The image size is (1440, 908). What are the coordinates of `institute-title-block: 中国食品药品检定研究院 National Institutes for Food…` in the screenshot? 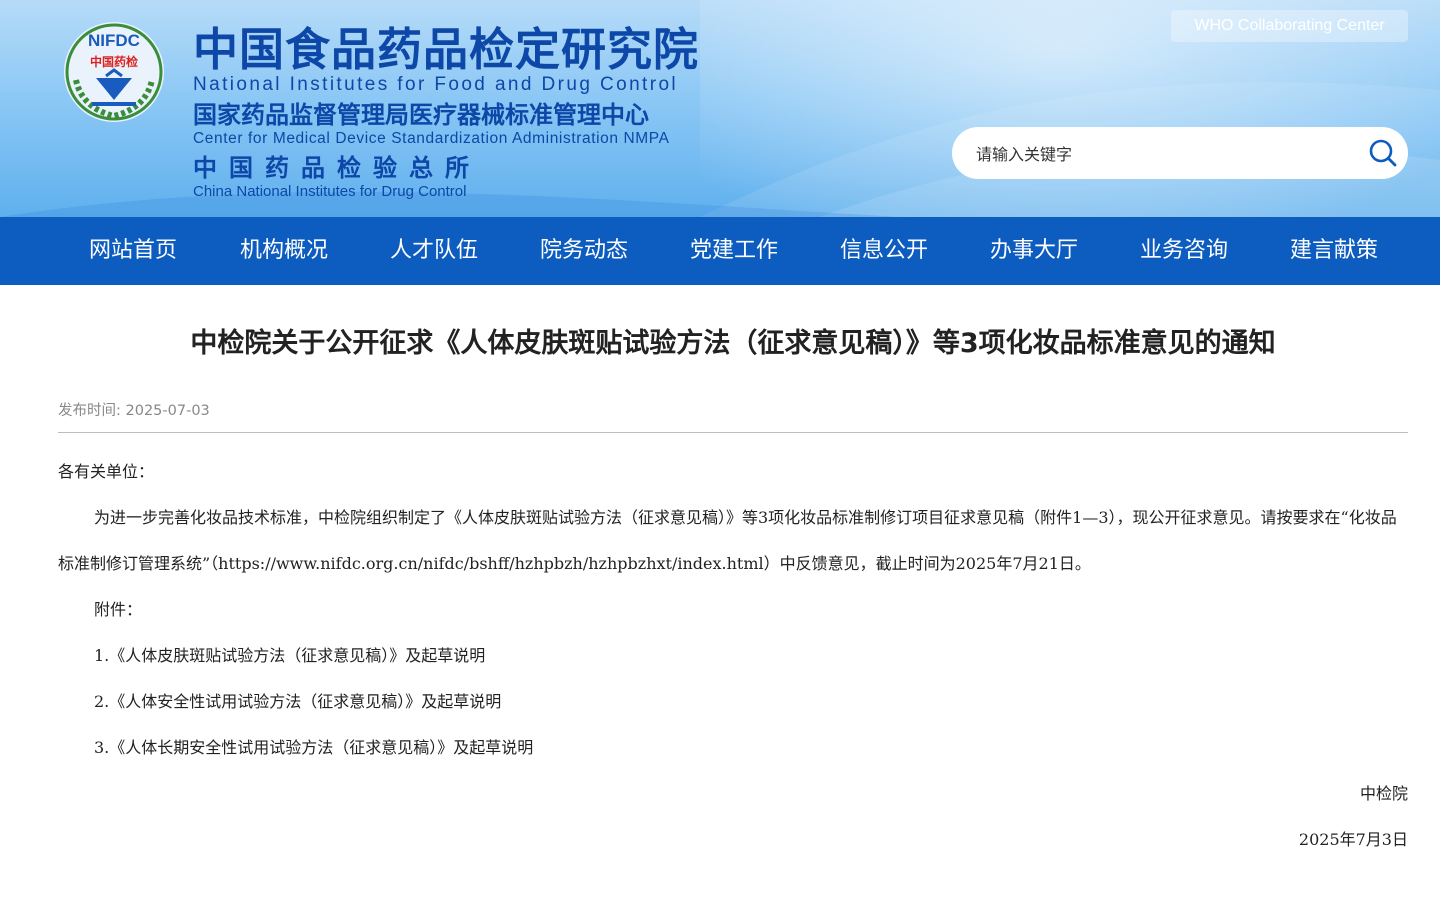 It's located at (446, 112).